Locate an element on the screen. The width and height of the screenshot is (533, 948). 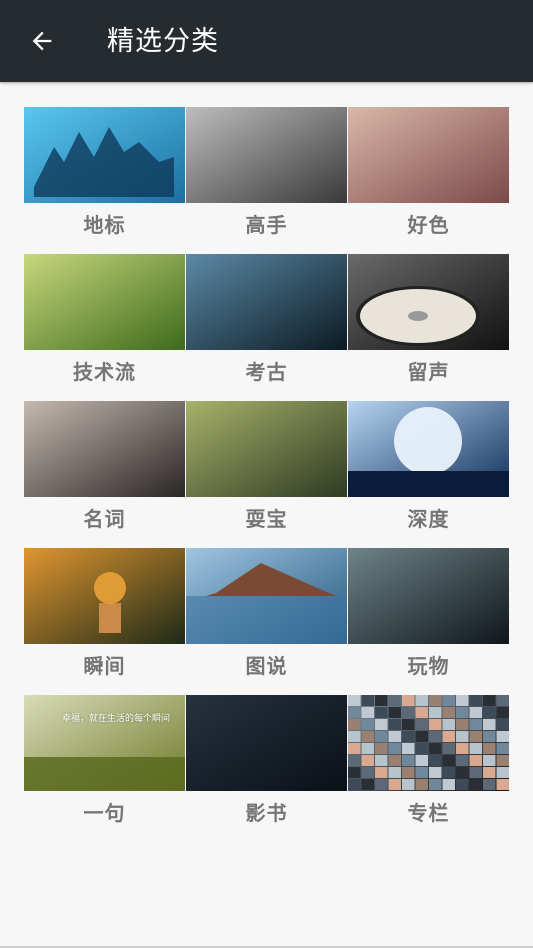
back-button is located at coordinates (42, 41).